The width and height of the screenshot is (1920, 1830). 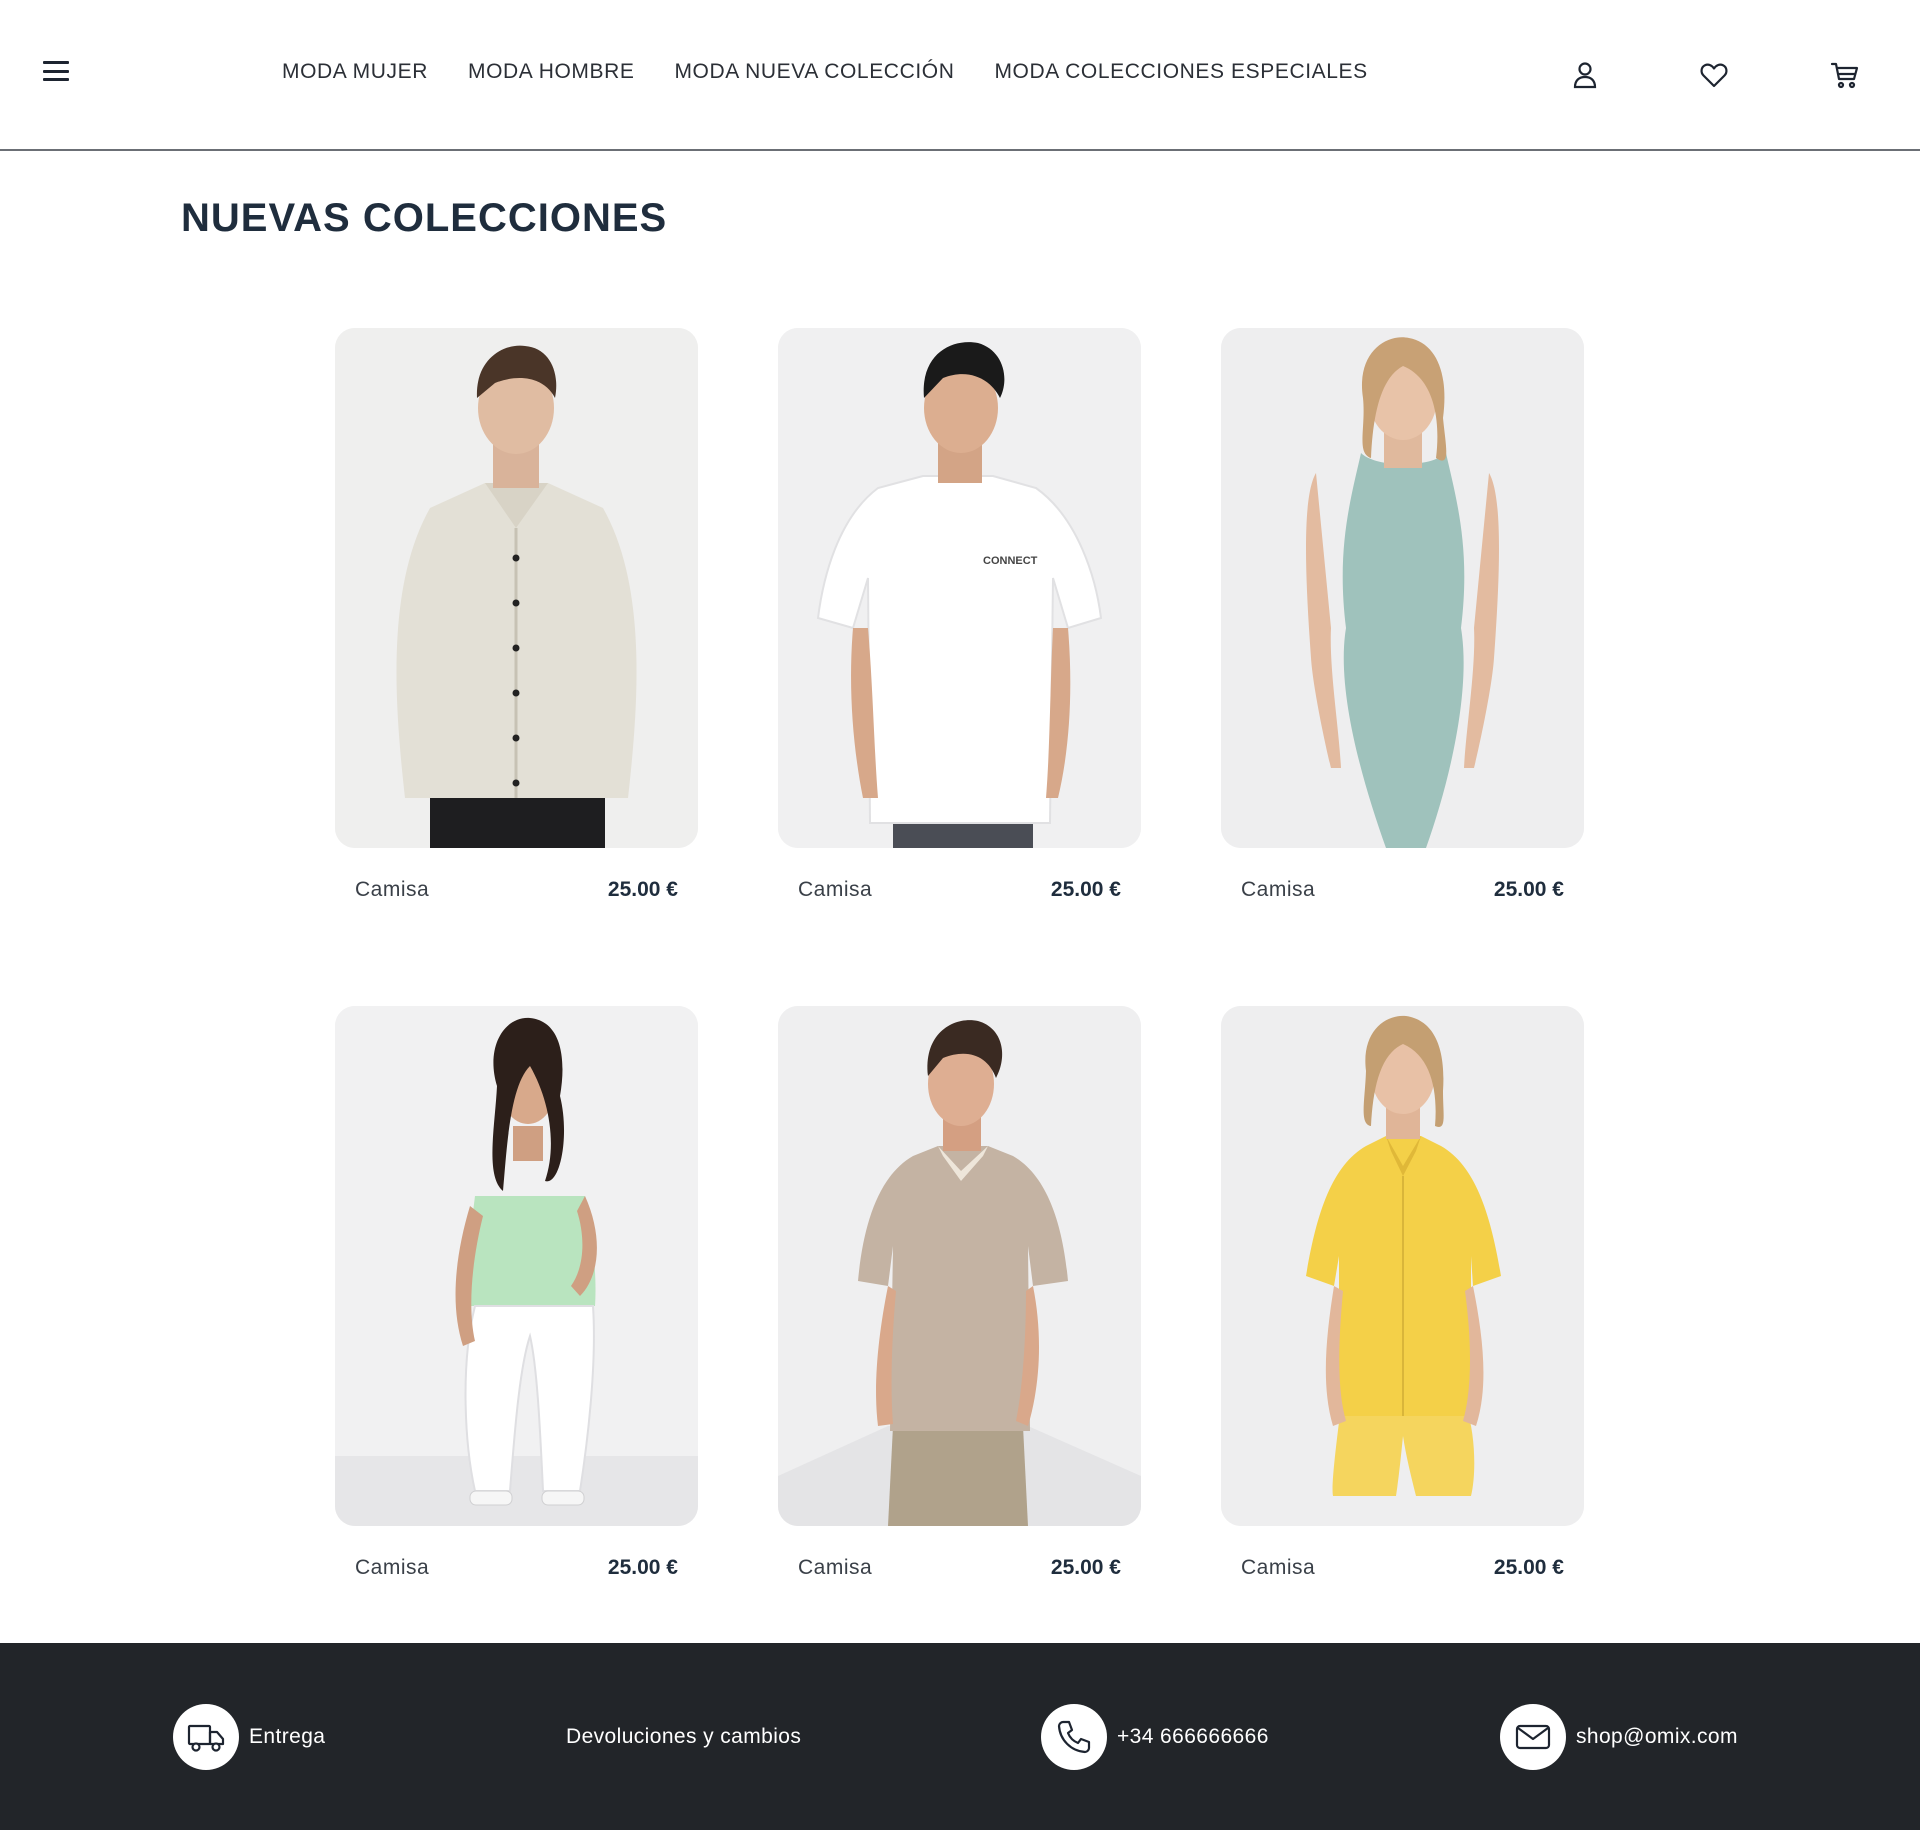 What do you see at coordinates (1193, 1736) in the screenshot?
I see `footer-phone-label: +34 666666666` at bounding box center [1193, 1736].